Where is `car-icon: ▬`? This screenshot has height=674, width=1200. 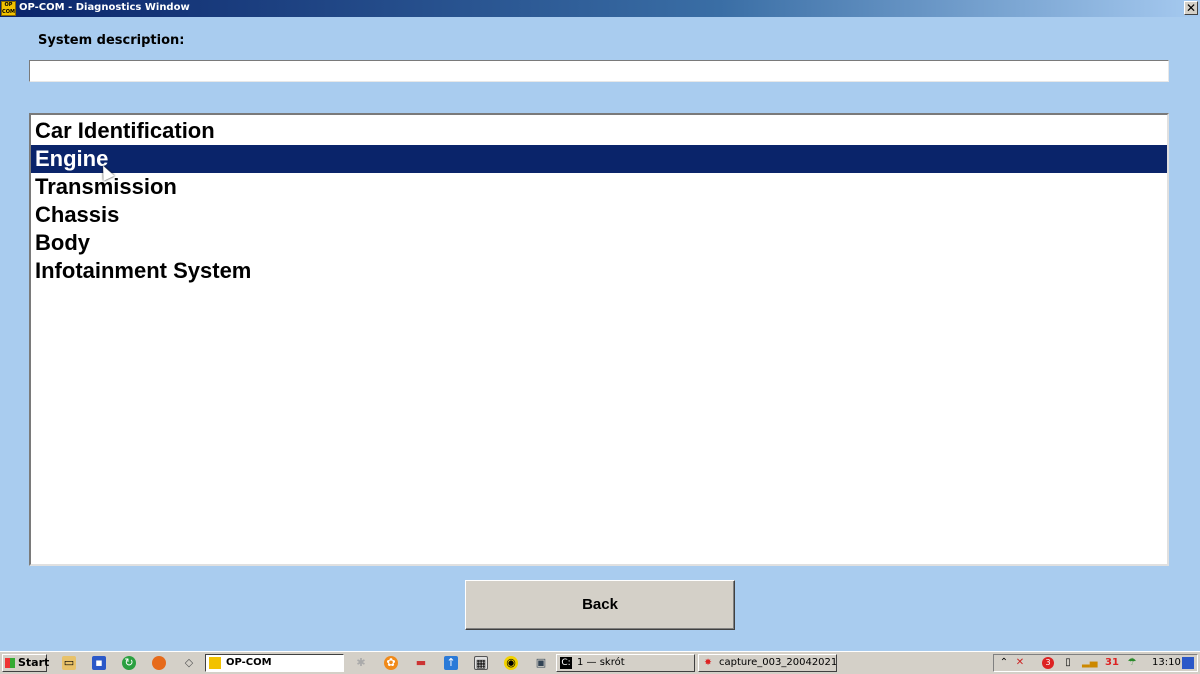 car-icon: ▬ is located at coordinates (421, 663).